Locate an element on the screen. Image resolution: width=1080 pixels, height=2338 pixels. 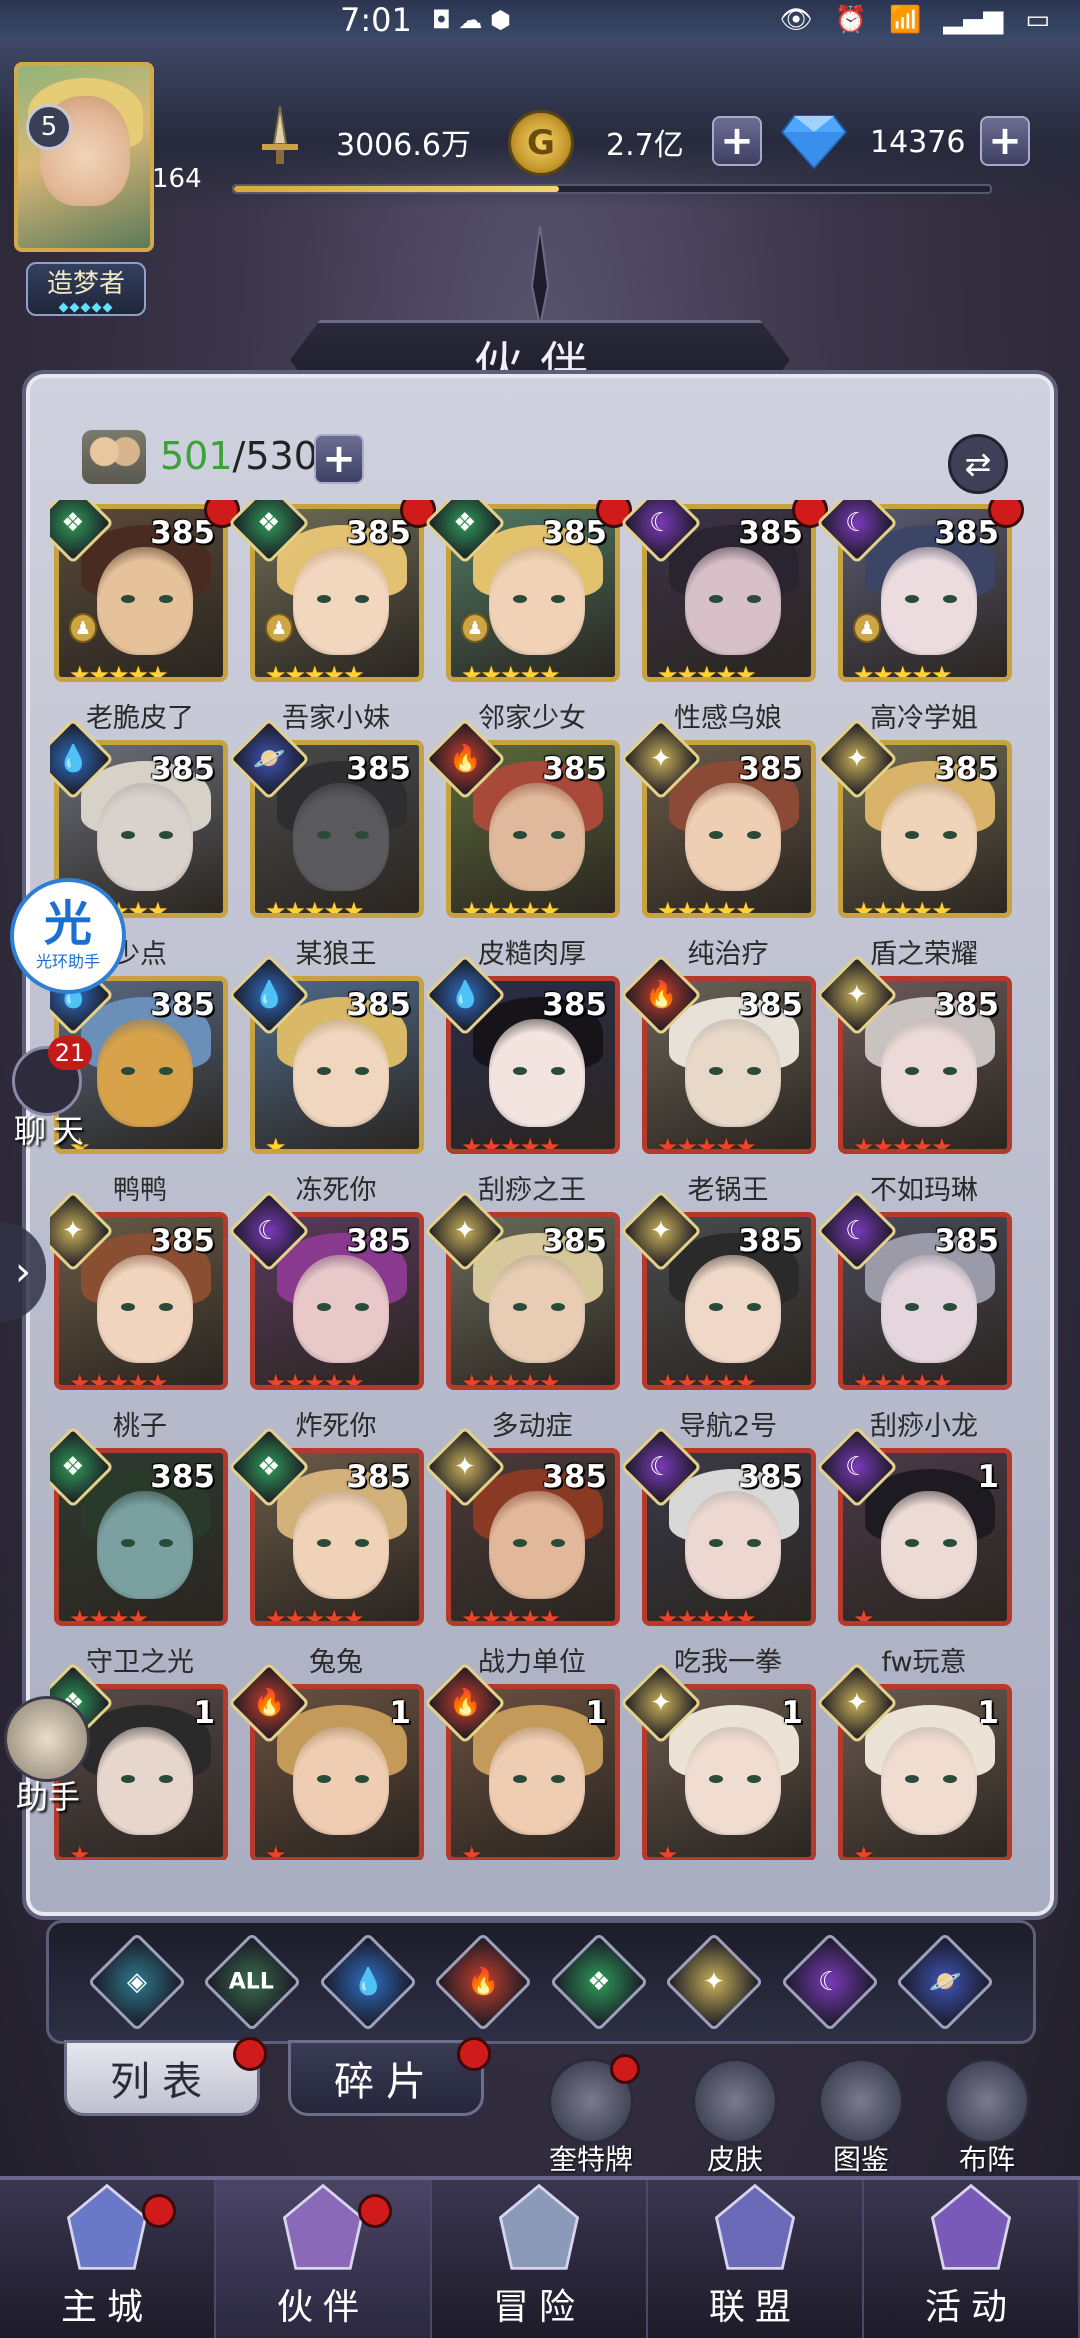
hero-card: 385 ★★★★★ 🔥 皮糙肉厚 is located at coordinates (522, 843).